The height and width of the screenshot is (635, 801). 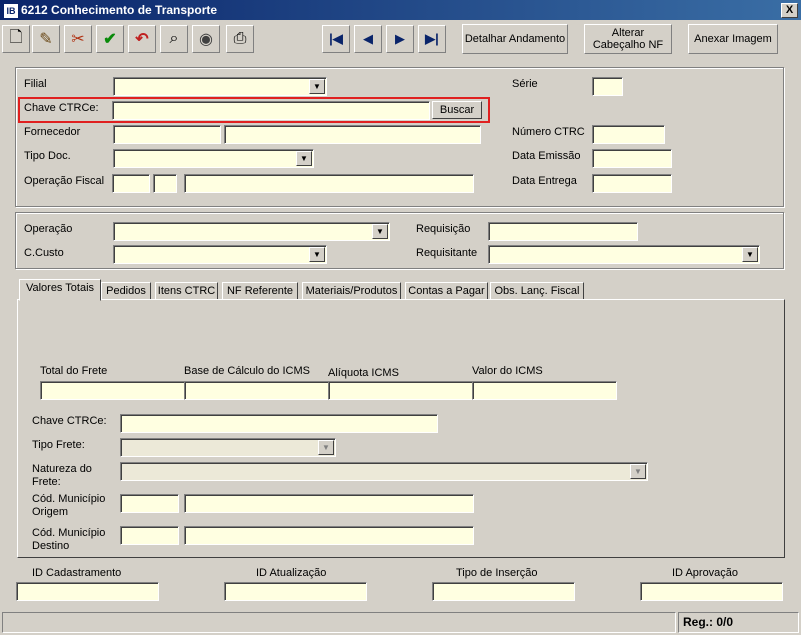 I want to click on tab-itens-ctrc: Itens CTRC, so click(x=186, y=291).